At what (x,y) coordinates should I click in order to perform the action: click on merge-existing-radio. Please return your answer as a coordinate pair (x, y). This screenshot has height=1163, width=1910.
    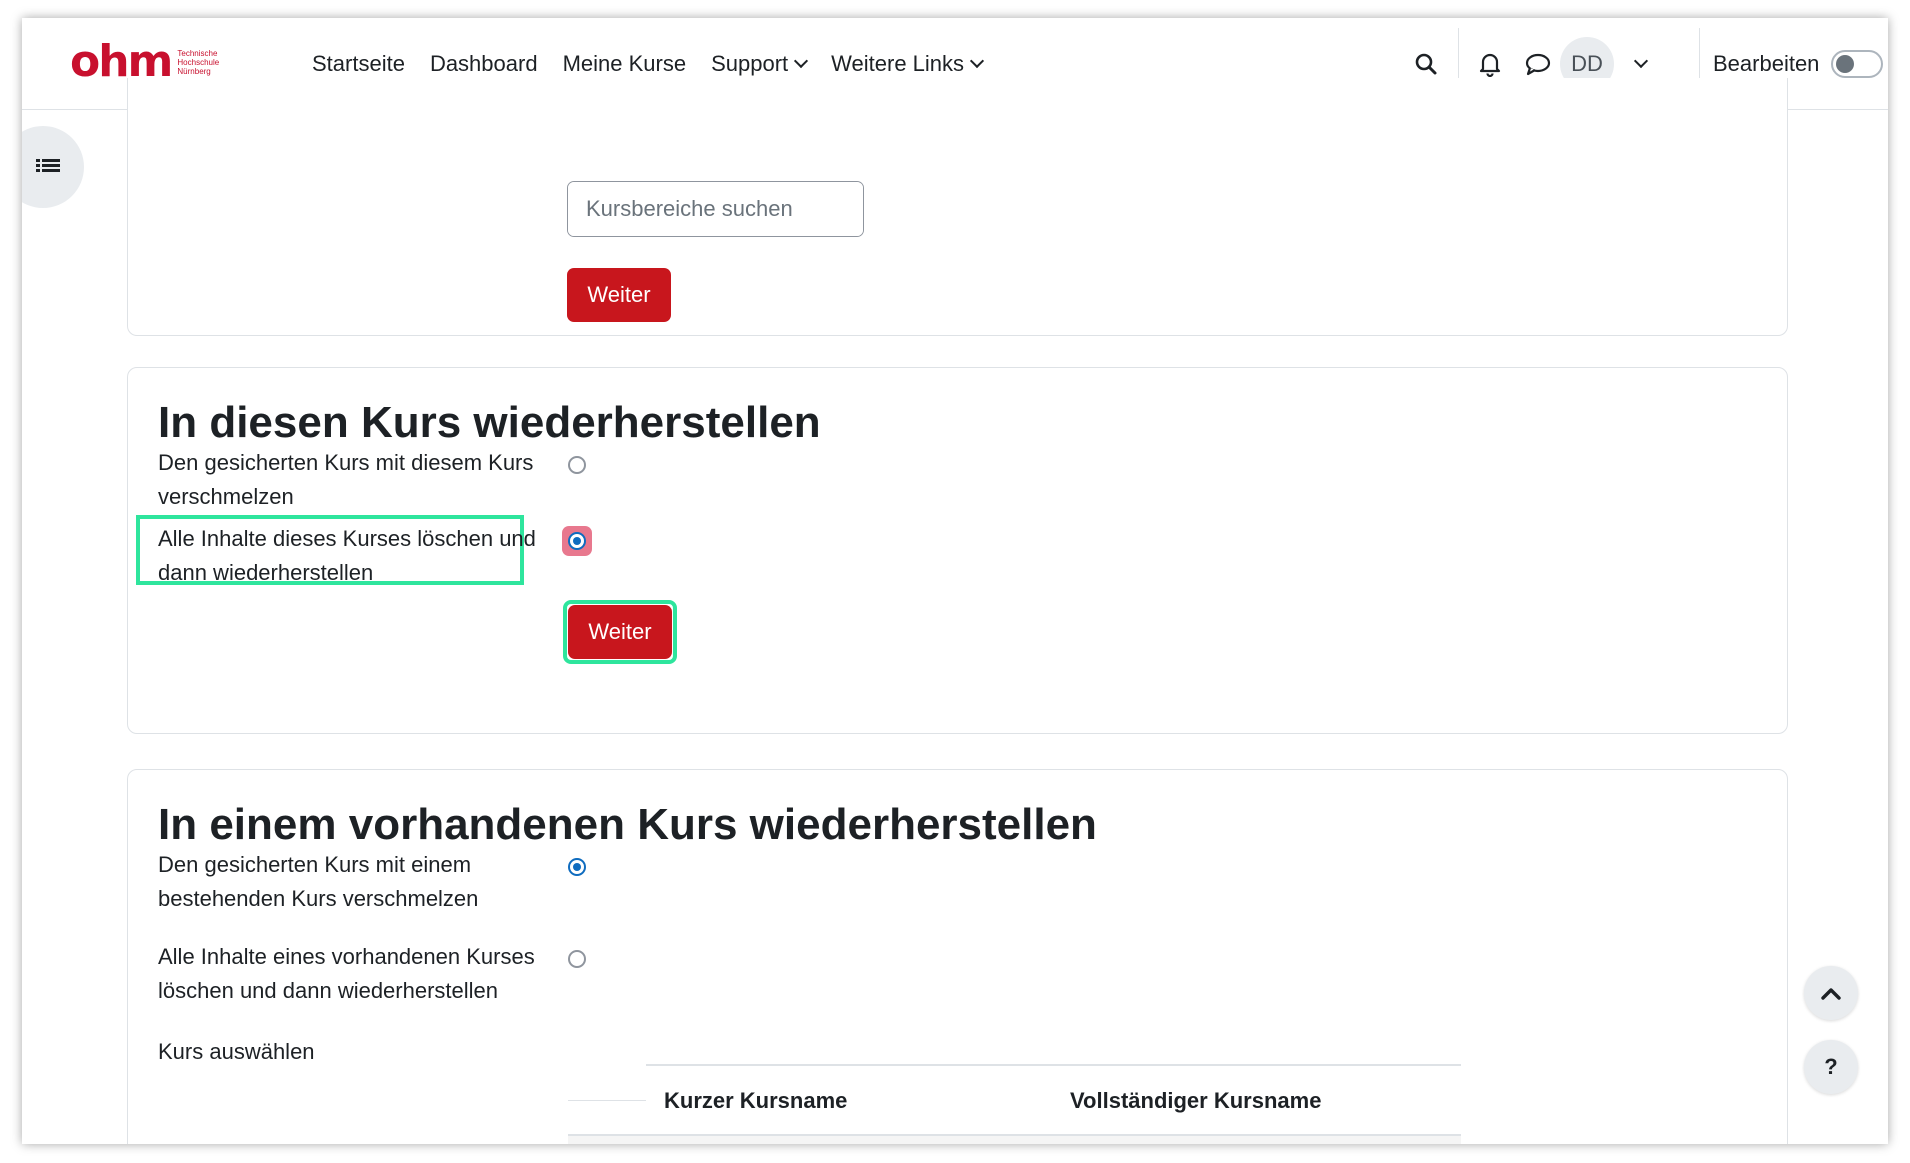
    Looking at the image, I should click on (577, 867).